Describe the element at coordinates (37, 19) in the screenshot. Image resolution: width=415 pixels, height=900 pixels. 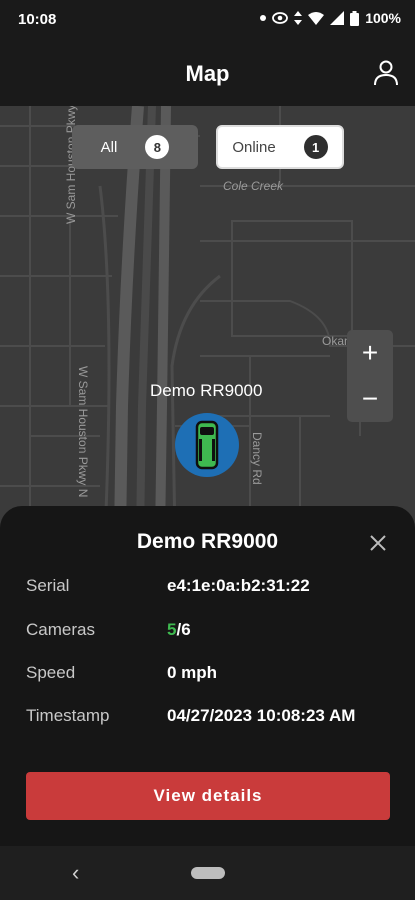
I see `status-time: 10:08` at that location.